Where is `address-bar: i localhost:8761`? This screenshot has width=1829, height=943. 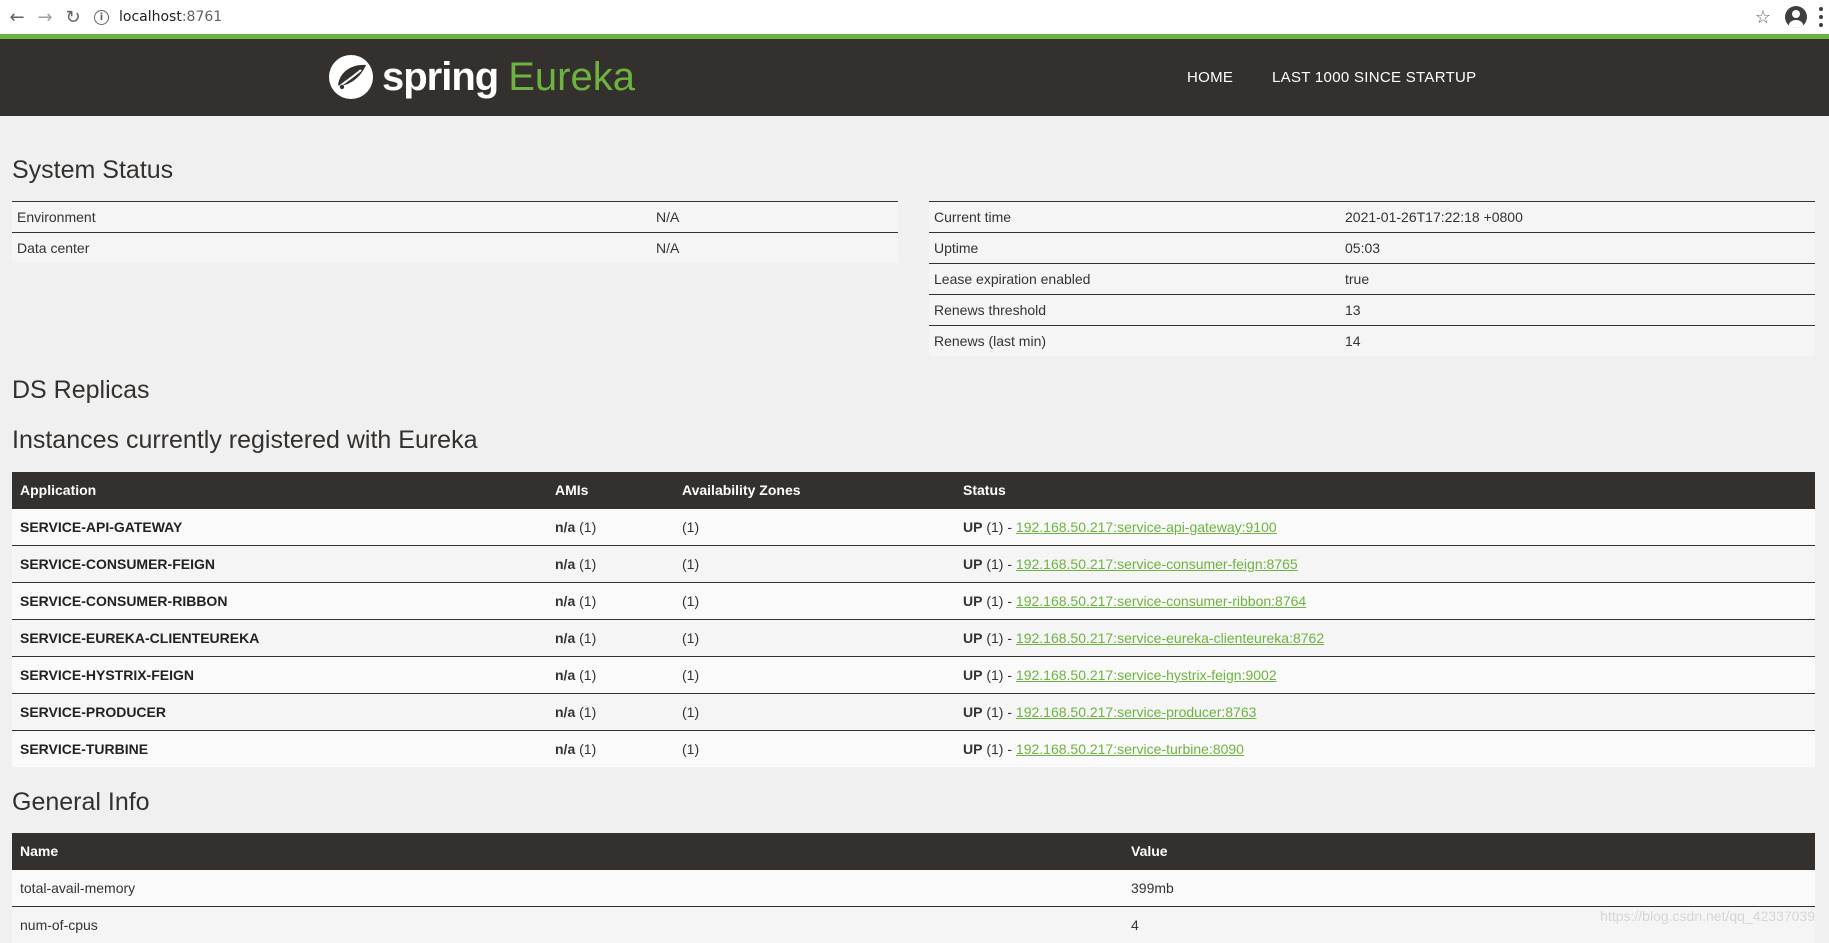
address-bar: i localhost:8761 is located at coordinates (158, 17).